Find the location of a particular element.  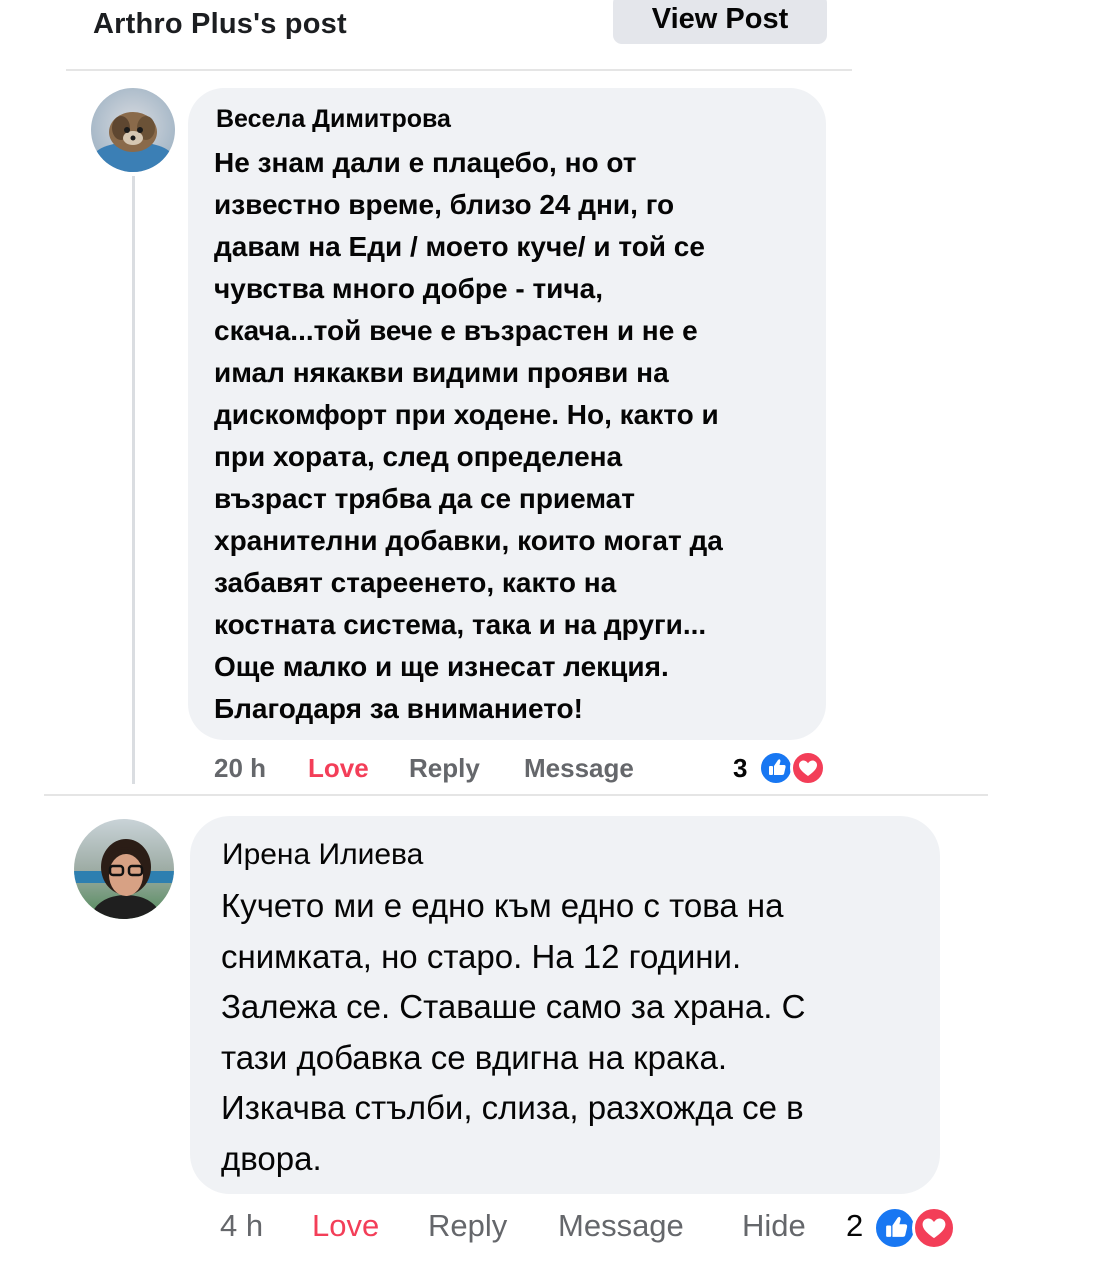

reaction-count-1: 3 is located at coordinates (740, 768).